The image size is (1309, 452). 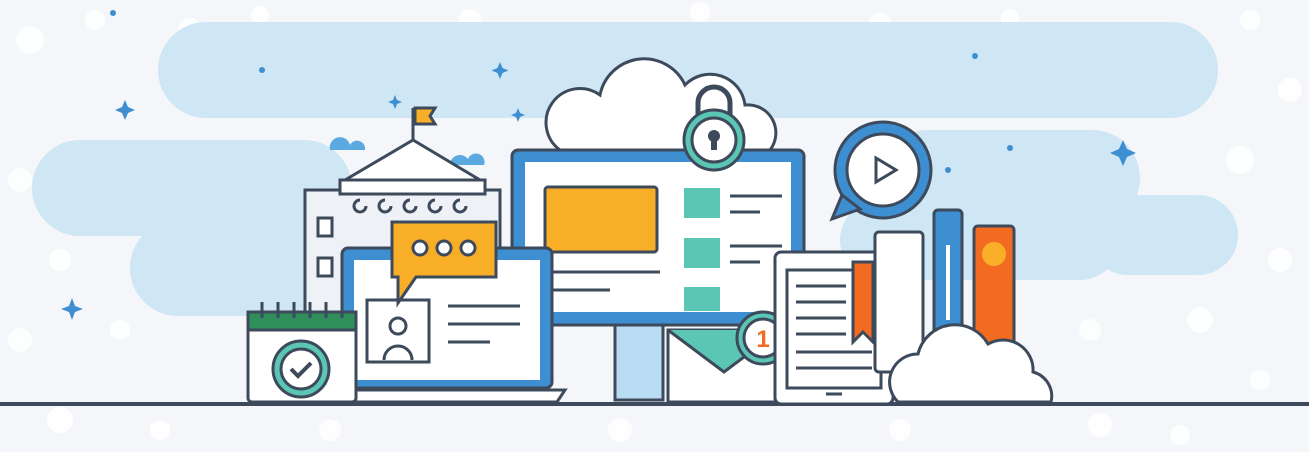 What do you see at coordinates (881, 171) in the screenshot?
I see `video-play-icon` at bounding box center [881, 171].